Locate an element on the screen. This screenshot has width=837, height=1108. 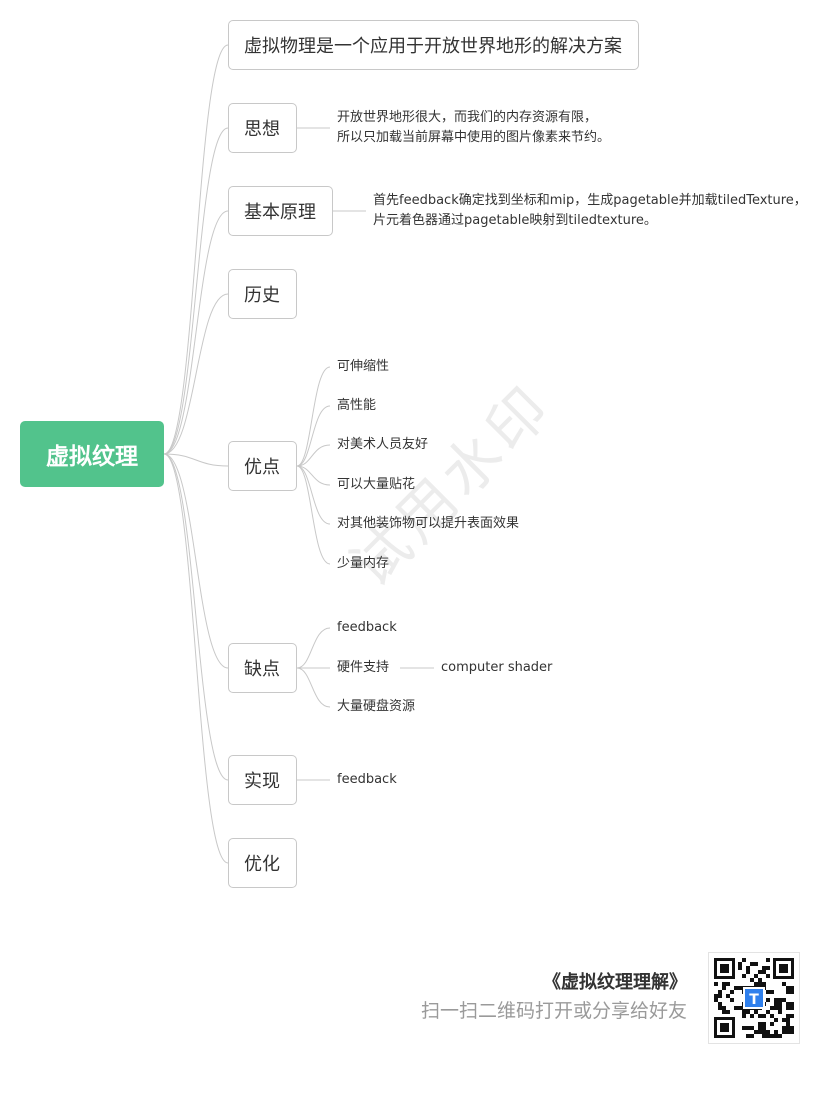
leaf-pros-4: 可以大量贴花 is located at coordinates (376, 485).